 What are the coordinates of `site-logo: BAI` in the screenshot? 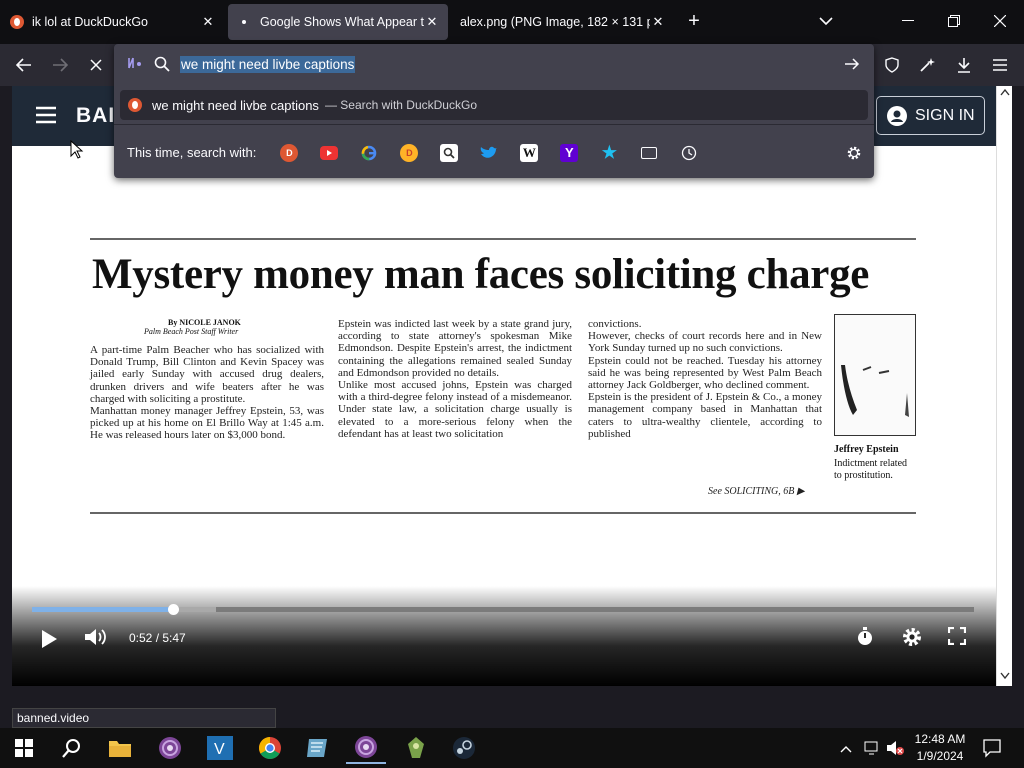 It's located at (95, 116).